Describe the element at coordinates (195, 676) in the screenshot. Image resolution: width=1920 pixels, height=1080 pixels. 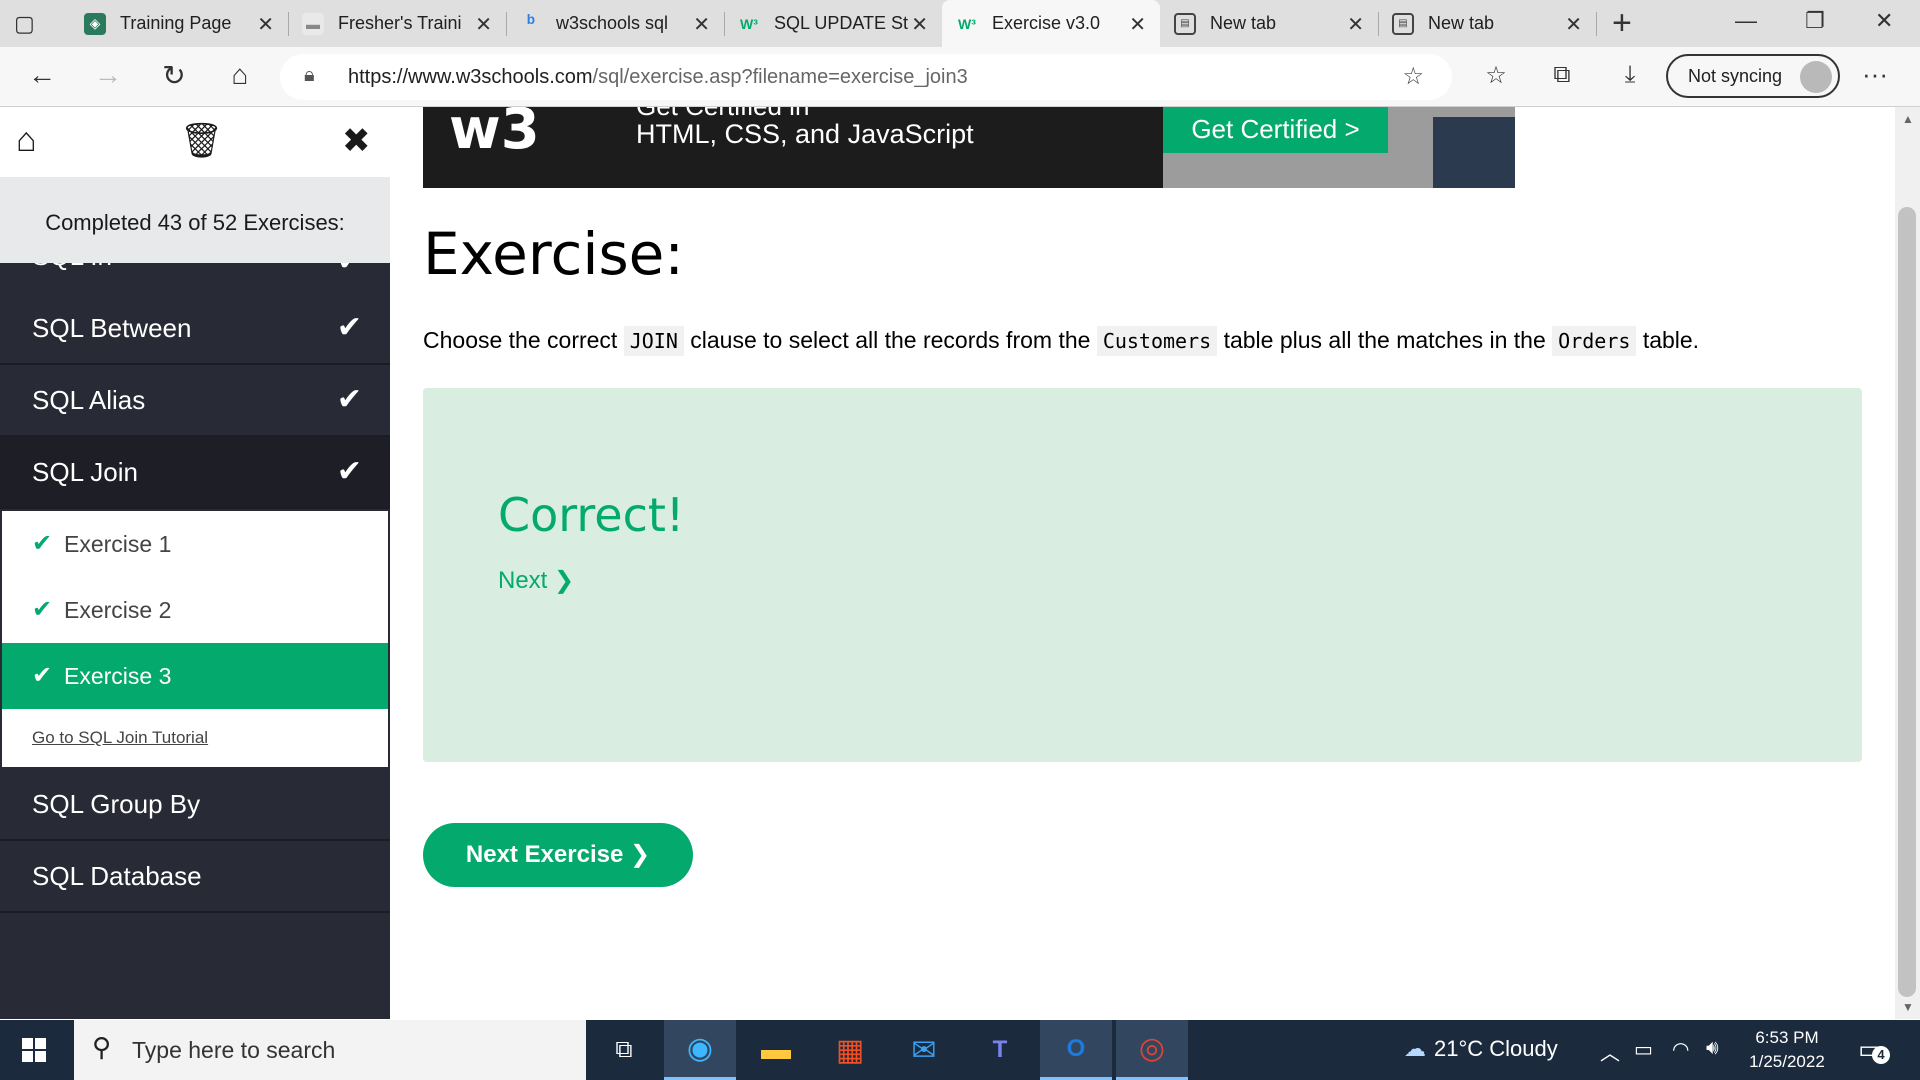
I see `exercise-link-3: ✔ Exercise 3` at that location.